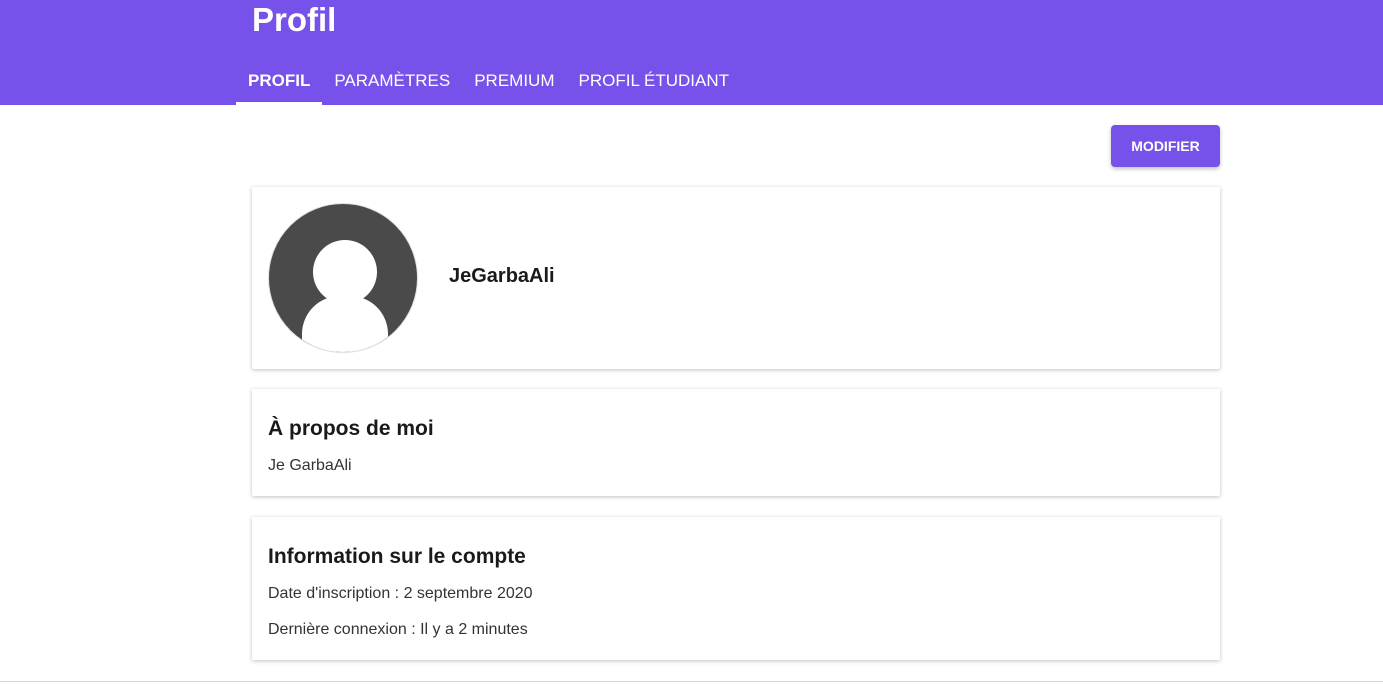 The image size is (1383, 689). What do you see at coordinates (345, 272) in the screenshot?
I see `avatar-head-shape` at bounding box center [345, 272].